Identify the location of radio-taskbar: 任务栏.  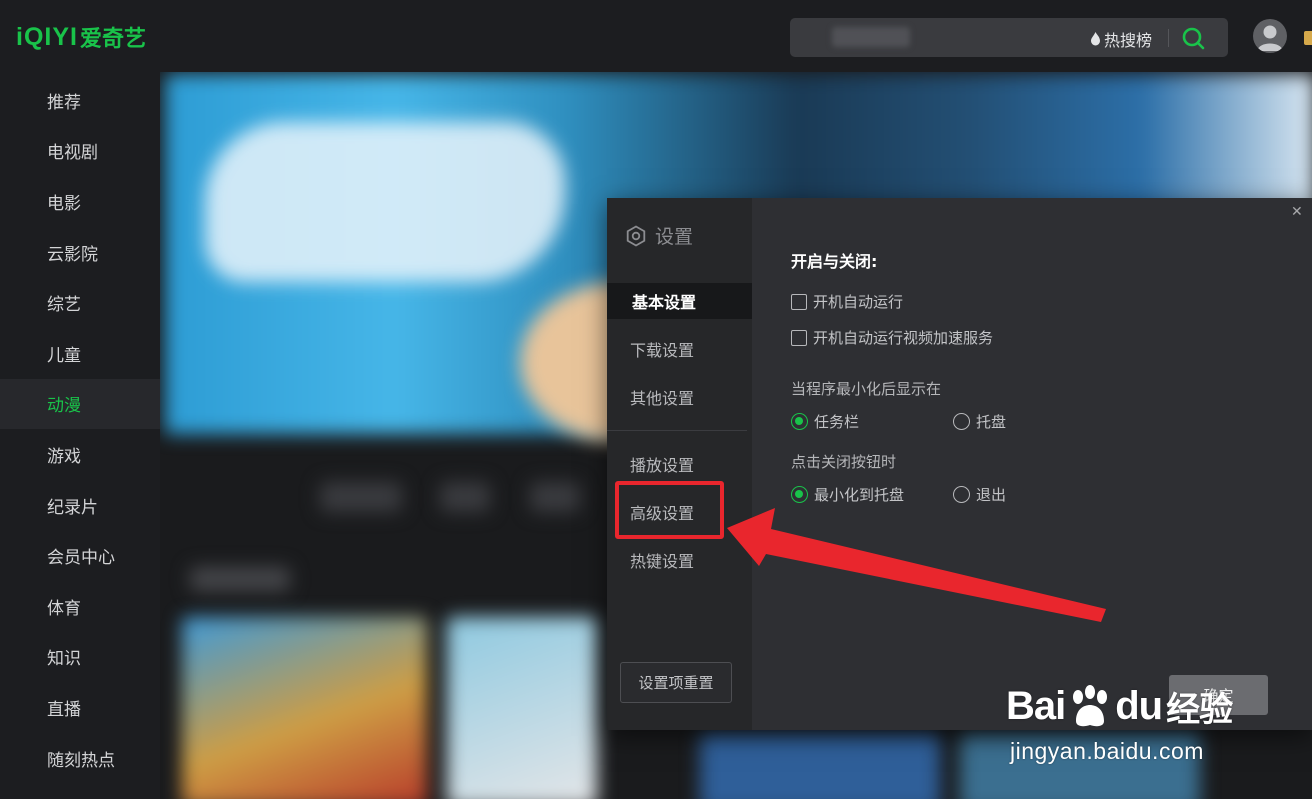
(825, 421).